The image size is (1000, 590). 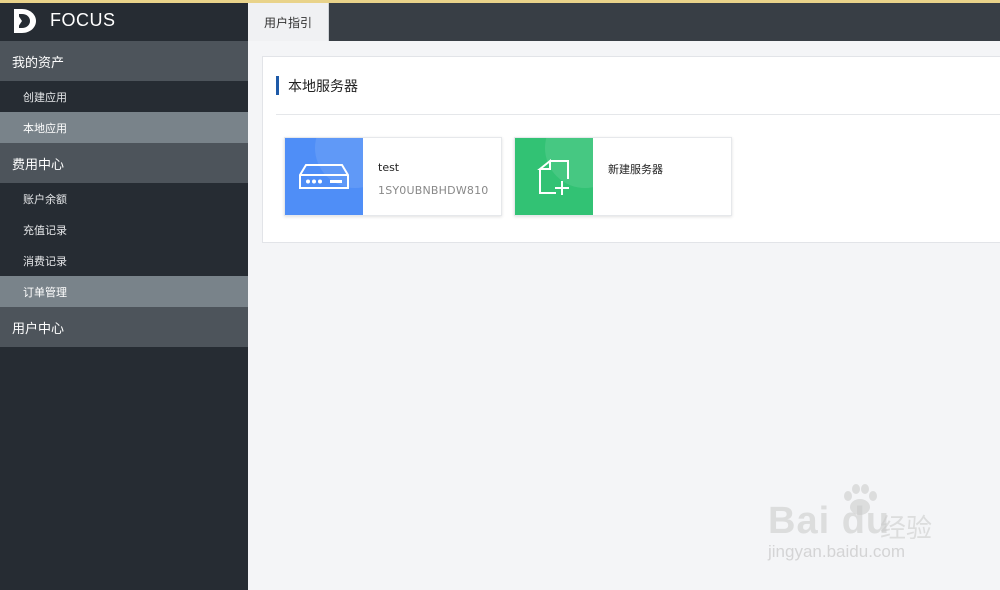 What do you see at coordinates (393, 176) in the screenshot?
I see `server-card-test: test 1SY0UBNBHDW810` at bounding box center [393, 176].